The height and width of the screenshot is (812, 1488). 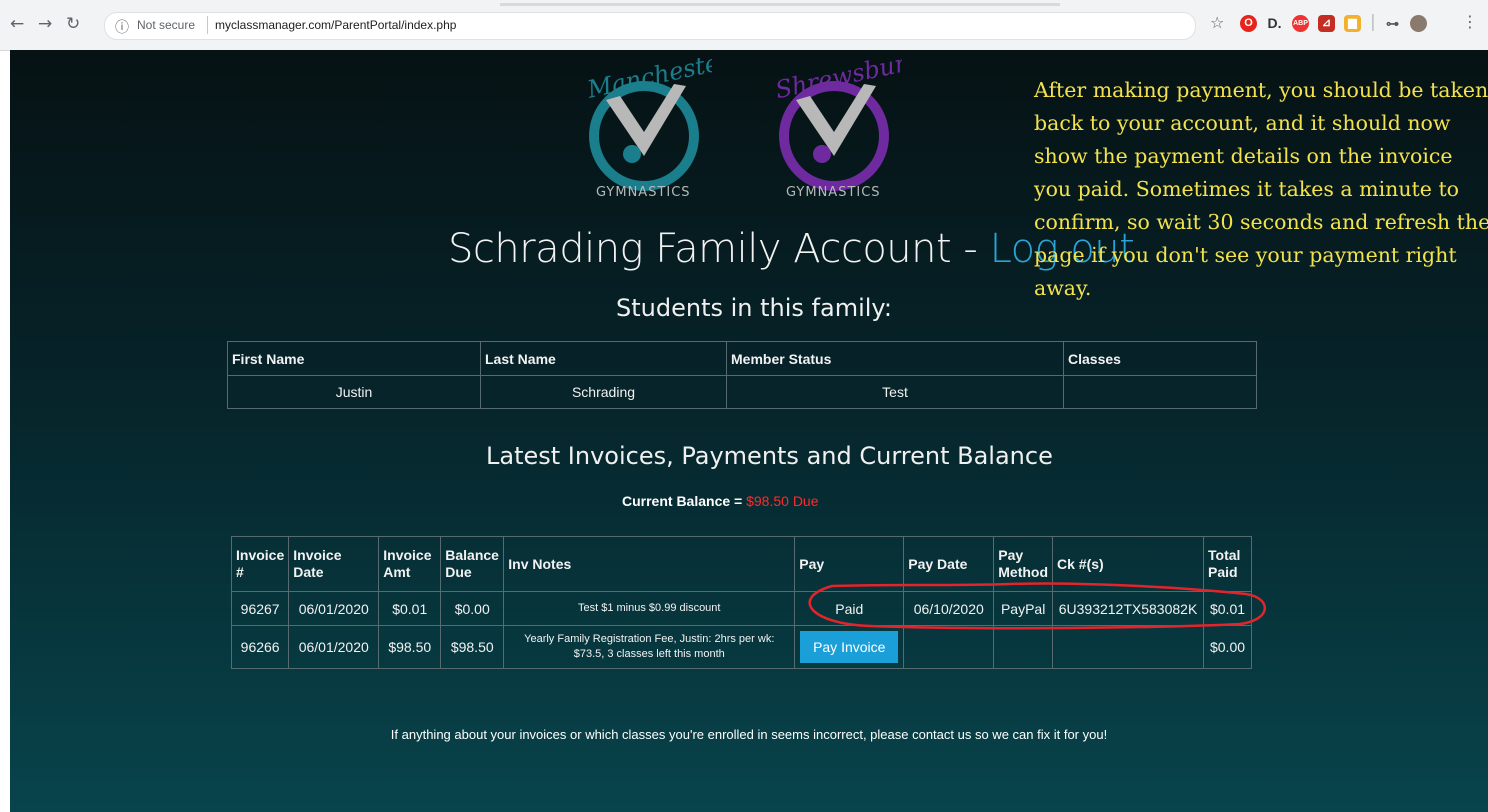 I want to click on column-header: Member Status, so click(x=895, y=358).